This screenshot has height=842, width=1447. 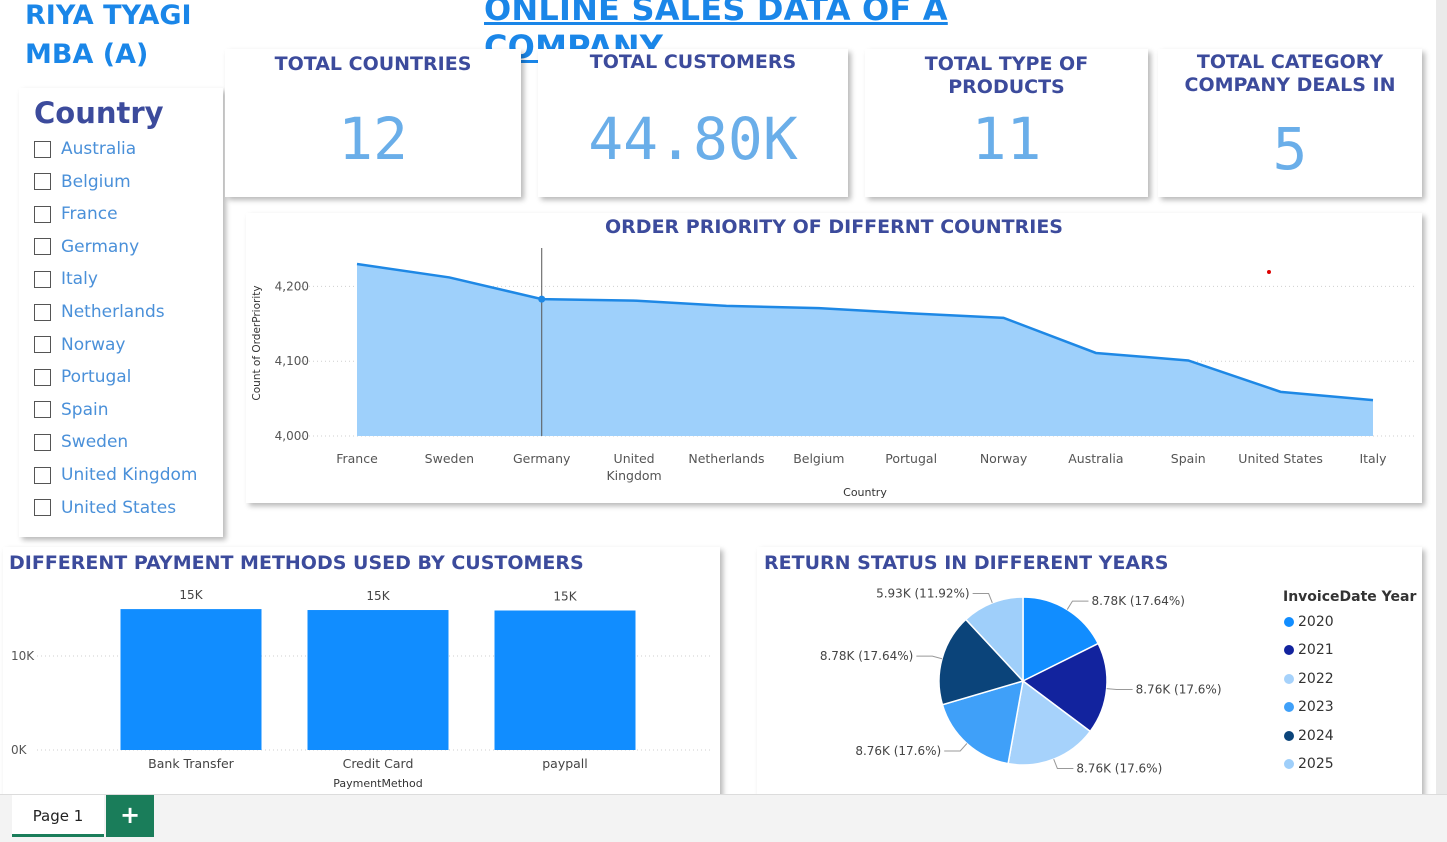 I want to click on legend-item-2024: 2024, so click(x=1309, y=736).